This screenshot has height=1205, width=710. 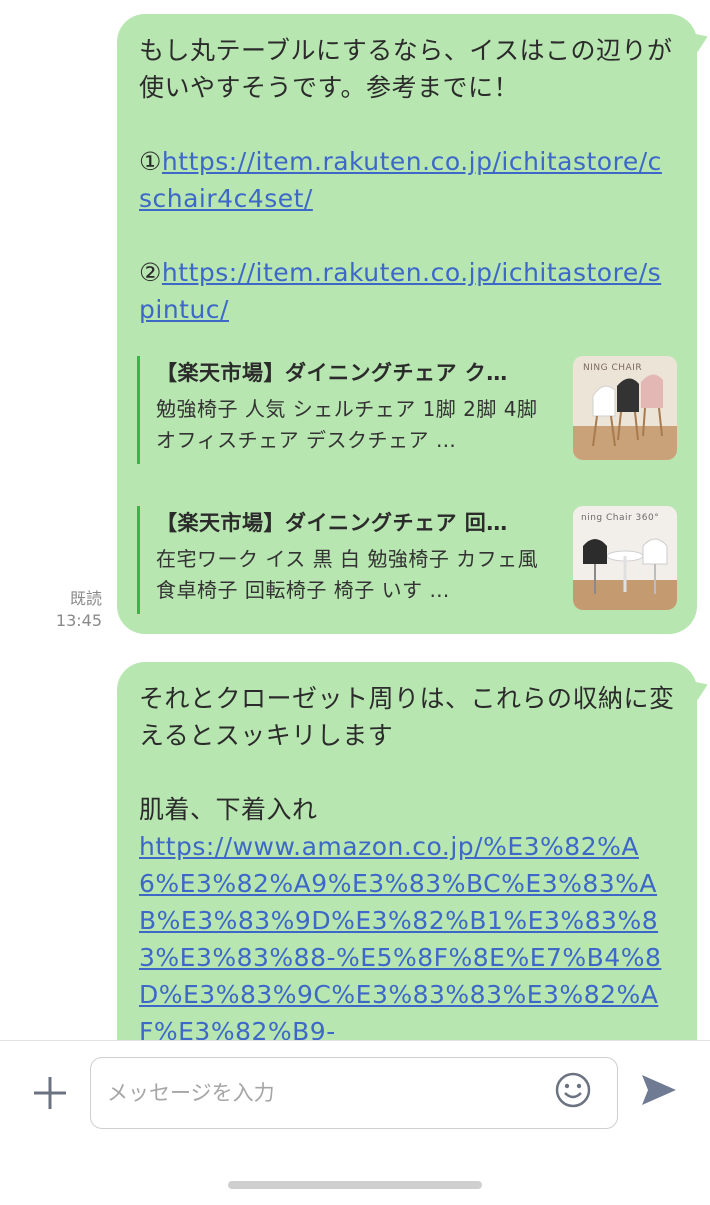 I want to click on plus-icon, so click(x=50, y=1093).